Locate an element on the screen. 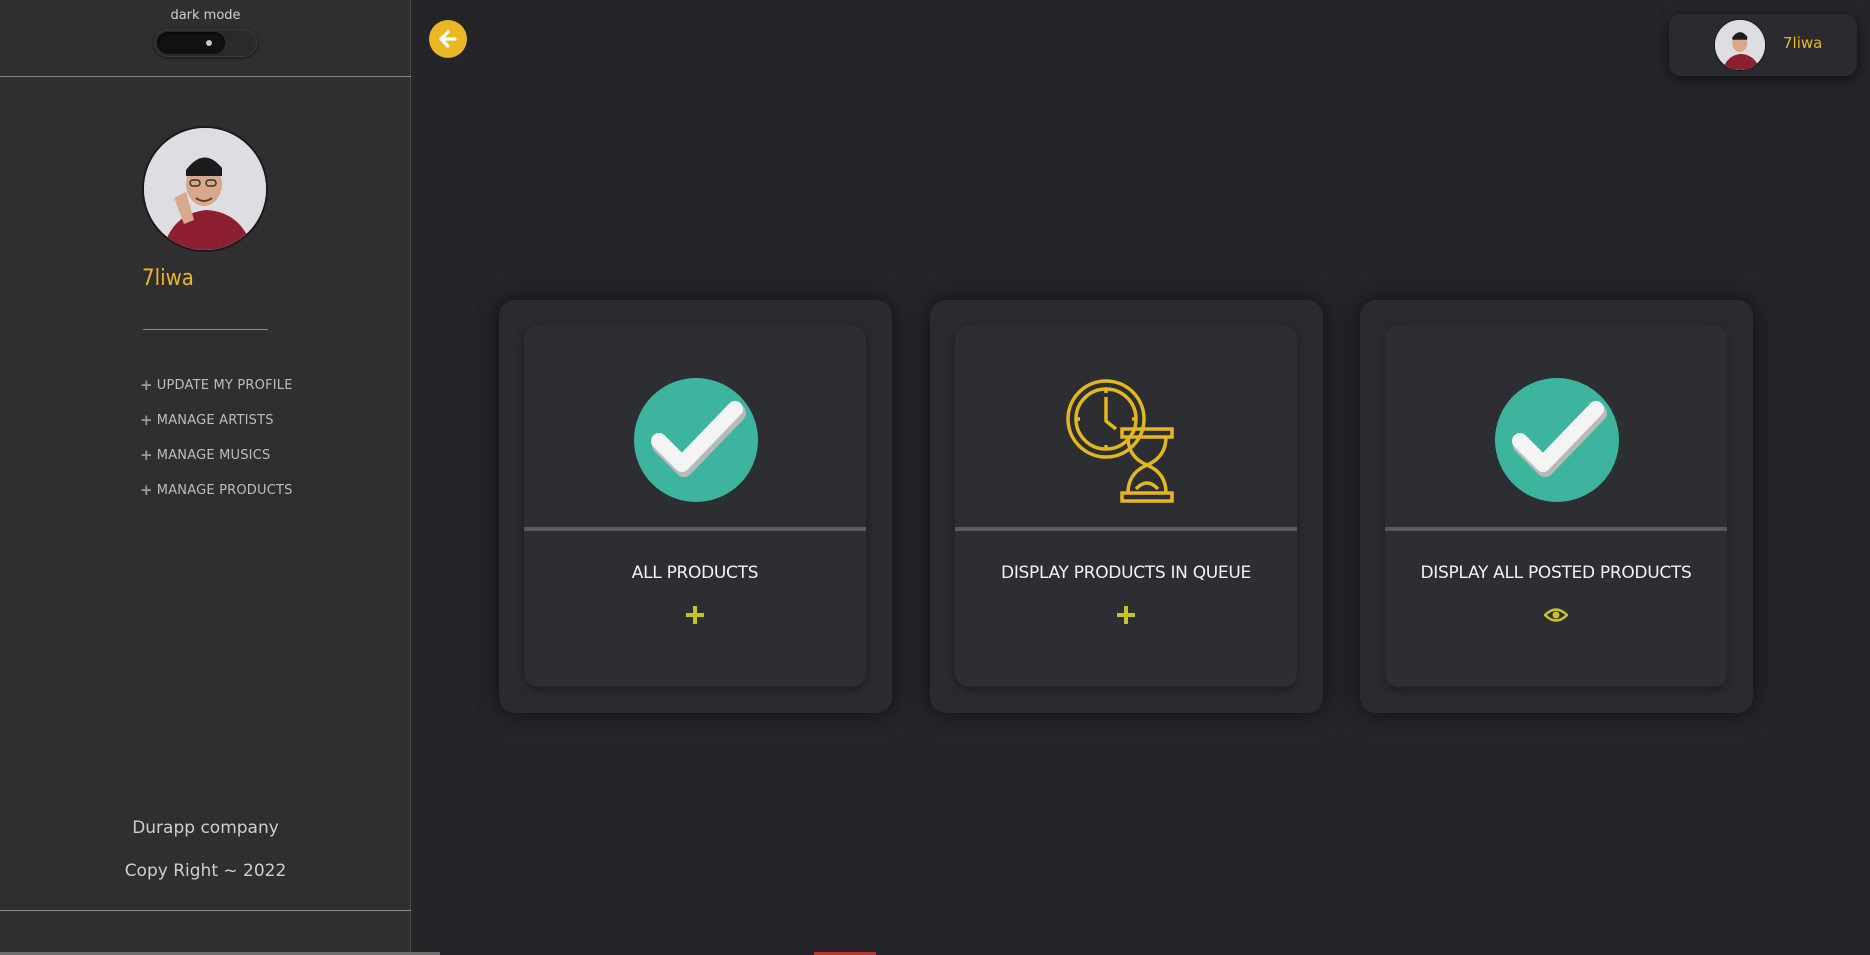 The image size is (1870, 955). toggle-knob is located at coordinates (191, 43).